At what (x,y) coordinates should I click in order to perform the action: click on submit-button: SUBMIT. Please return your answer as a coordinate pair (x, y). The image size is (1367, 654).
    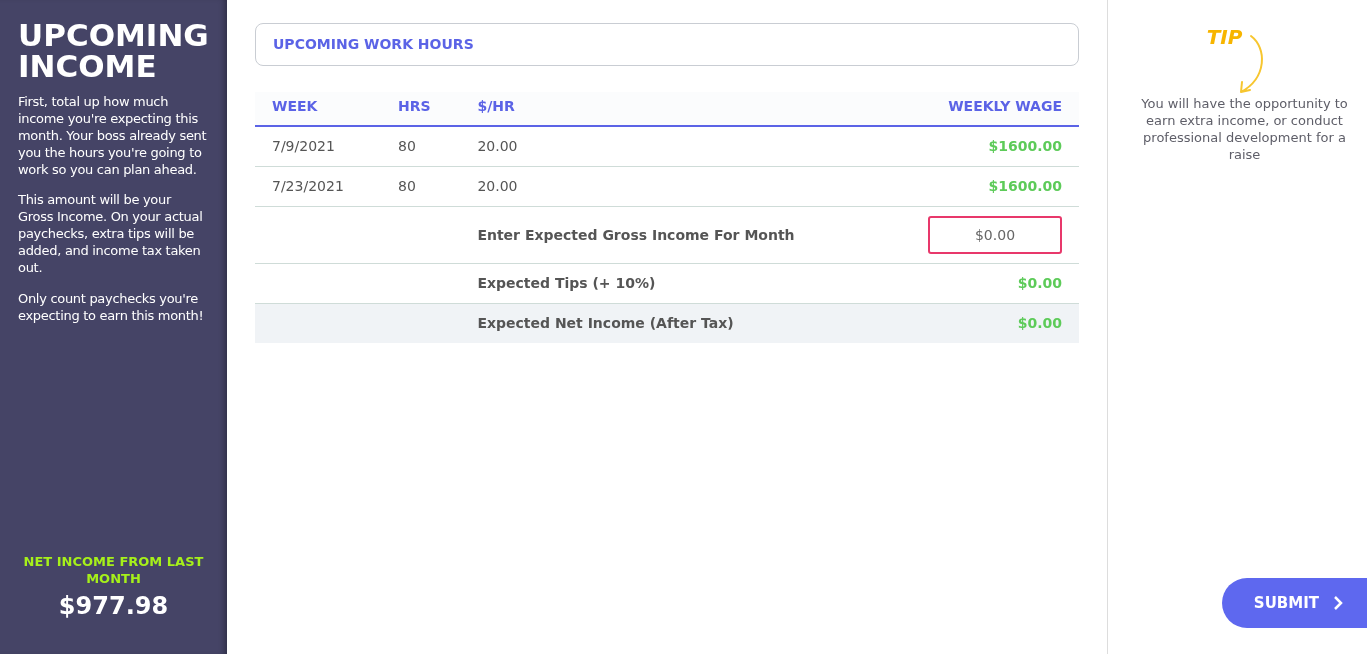
    Looking at the image, I should click on (1294, 602).